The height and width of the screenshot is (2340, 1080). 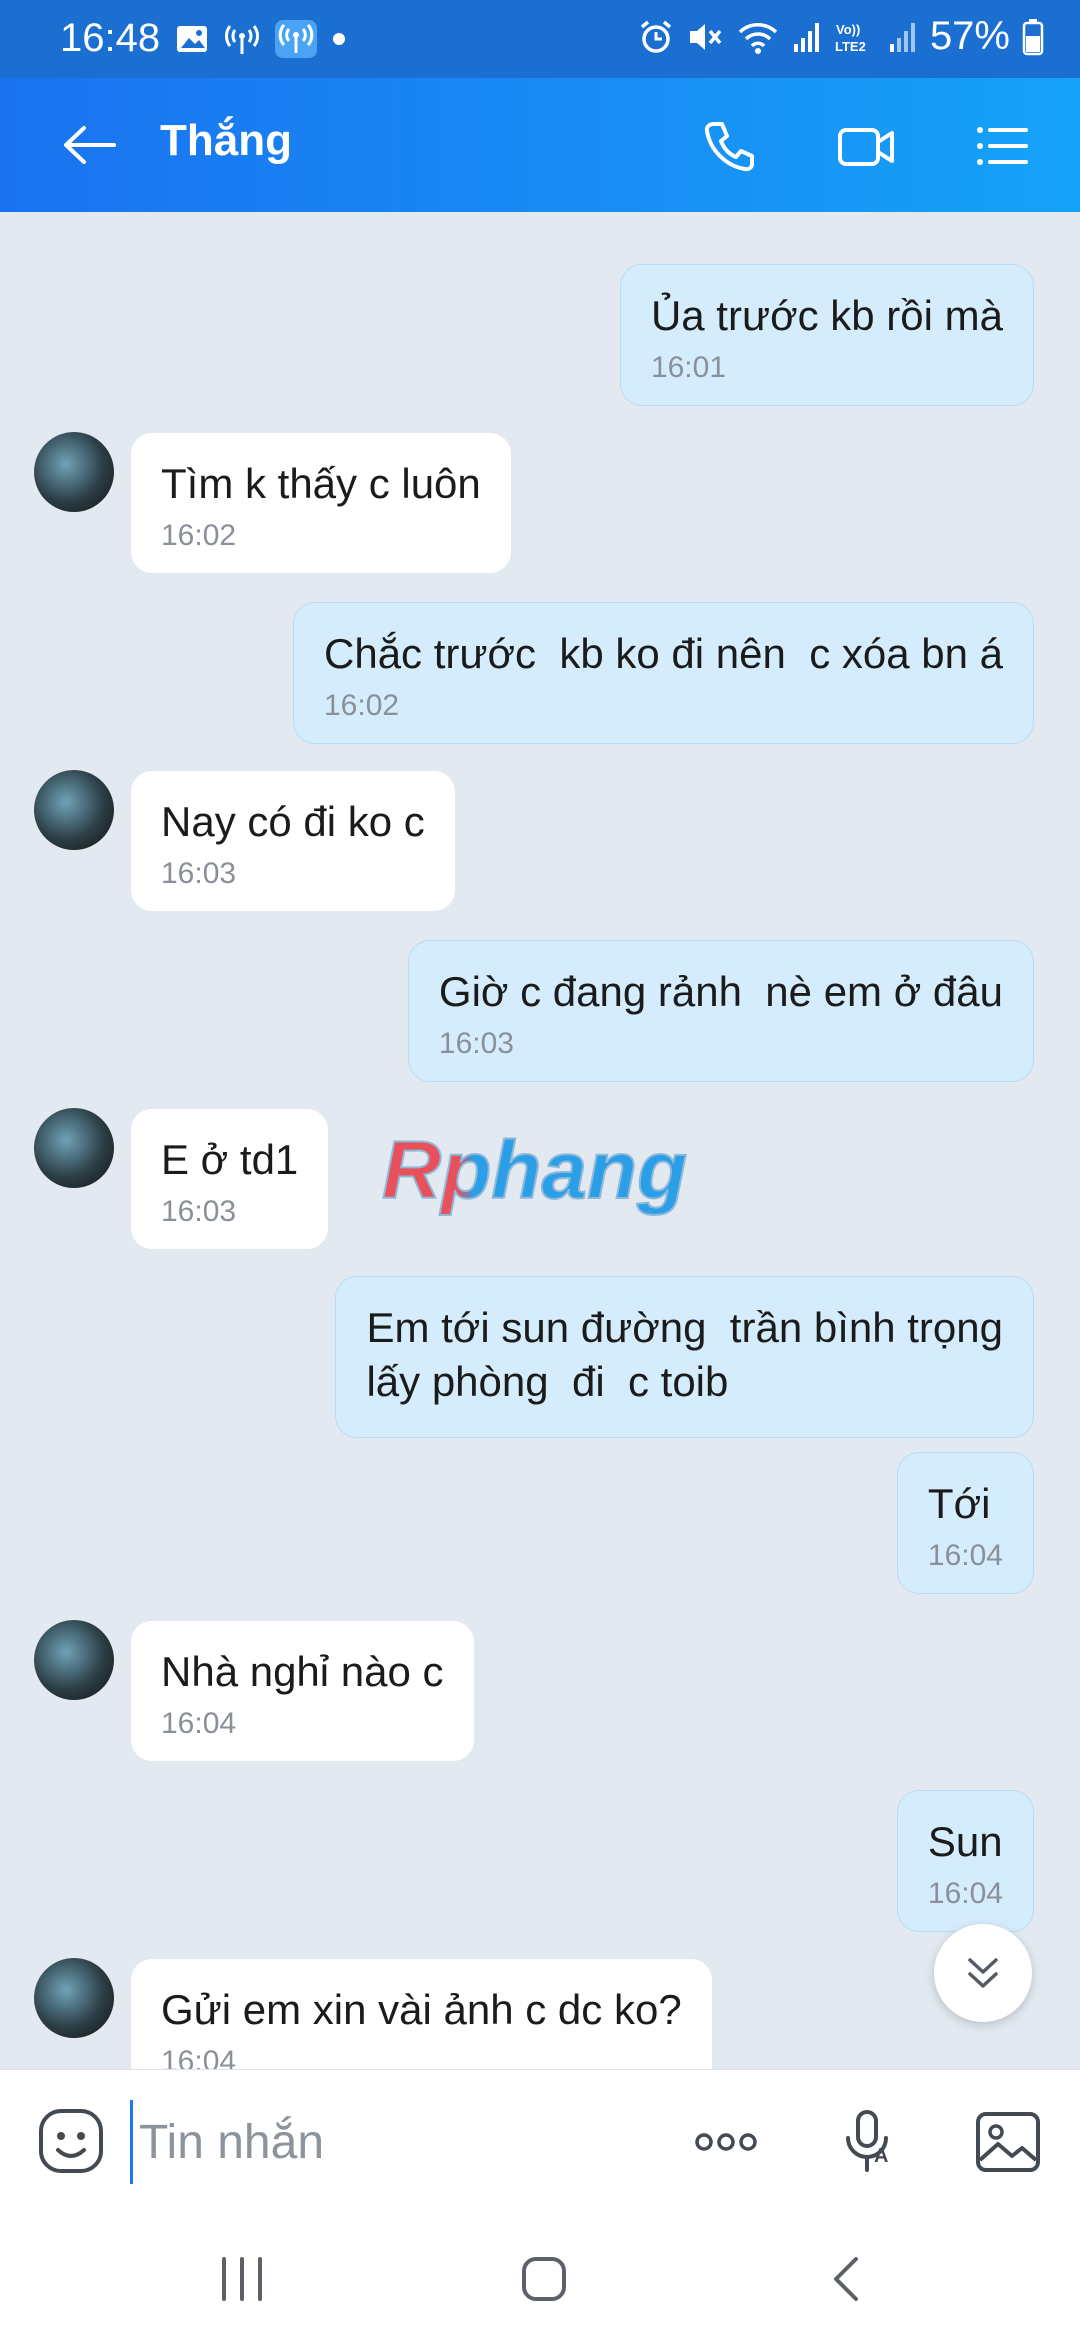 I want to click on message-incoming: Nay có đi ko c 16:03, so click(x=293, y=841).